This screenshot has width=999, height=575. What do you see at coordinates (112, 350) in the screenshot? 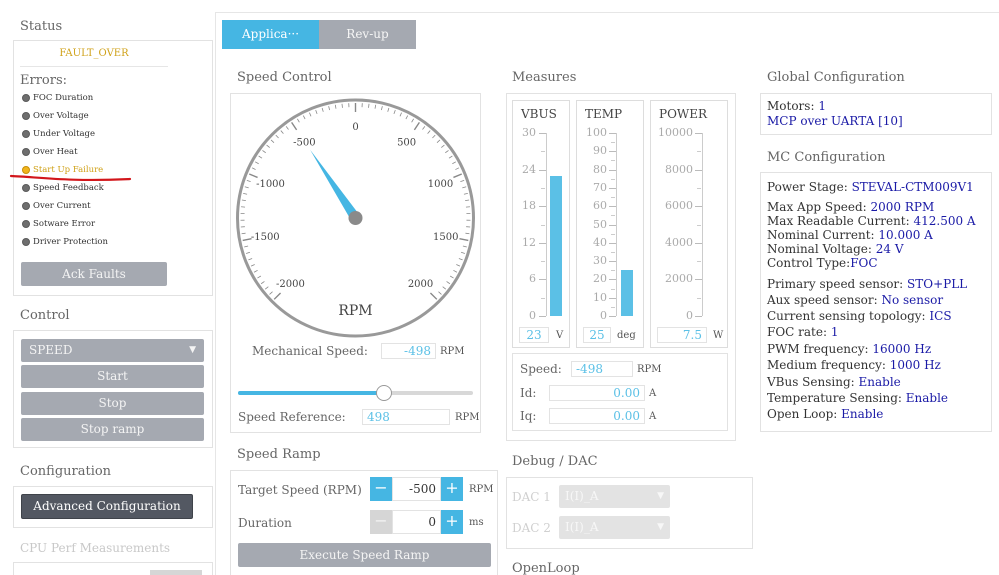
I see `control-mode-select: SPEED ▼` at bounding box center [112, 350].